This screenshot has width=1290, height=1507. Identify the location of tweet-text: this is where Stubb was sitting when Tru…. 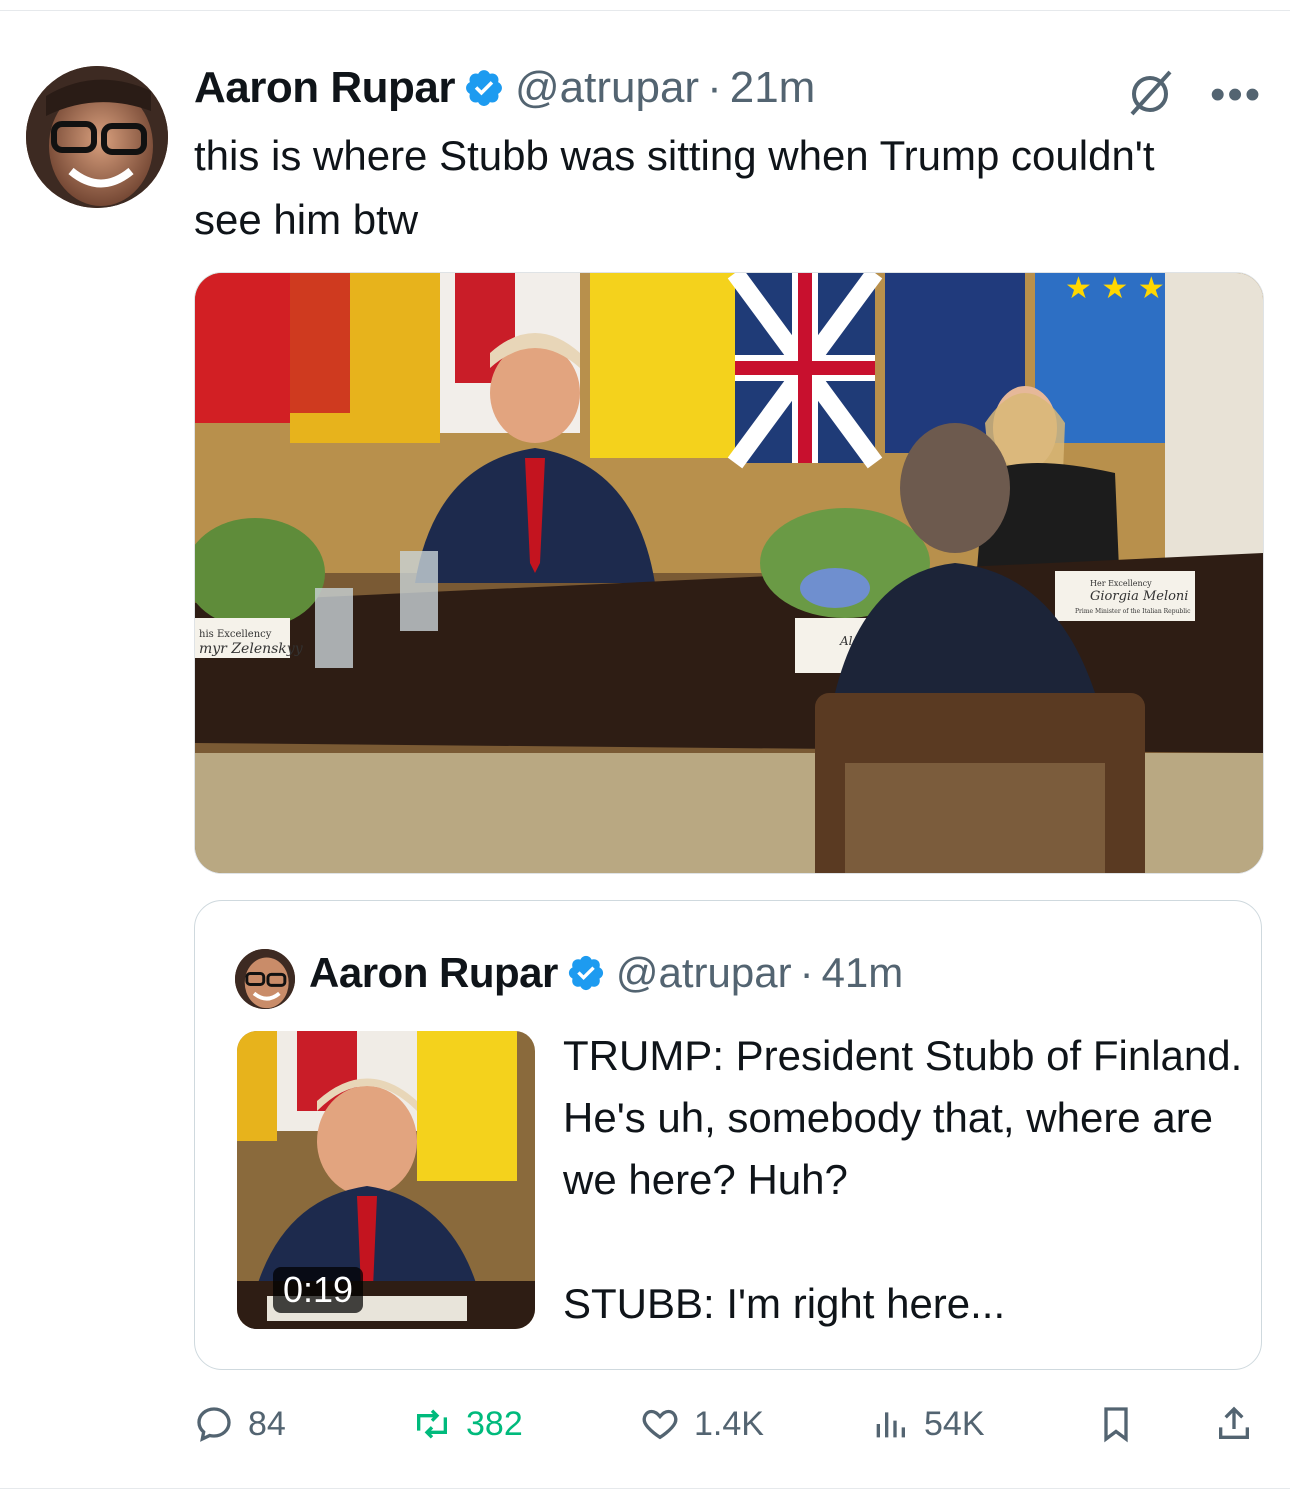
(674, 187).